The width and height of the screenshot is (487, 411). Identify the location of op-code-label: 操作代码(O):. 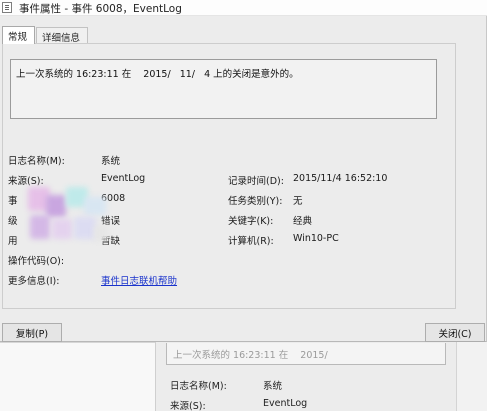
(36, 261).